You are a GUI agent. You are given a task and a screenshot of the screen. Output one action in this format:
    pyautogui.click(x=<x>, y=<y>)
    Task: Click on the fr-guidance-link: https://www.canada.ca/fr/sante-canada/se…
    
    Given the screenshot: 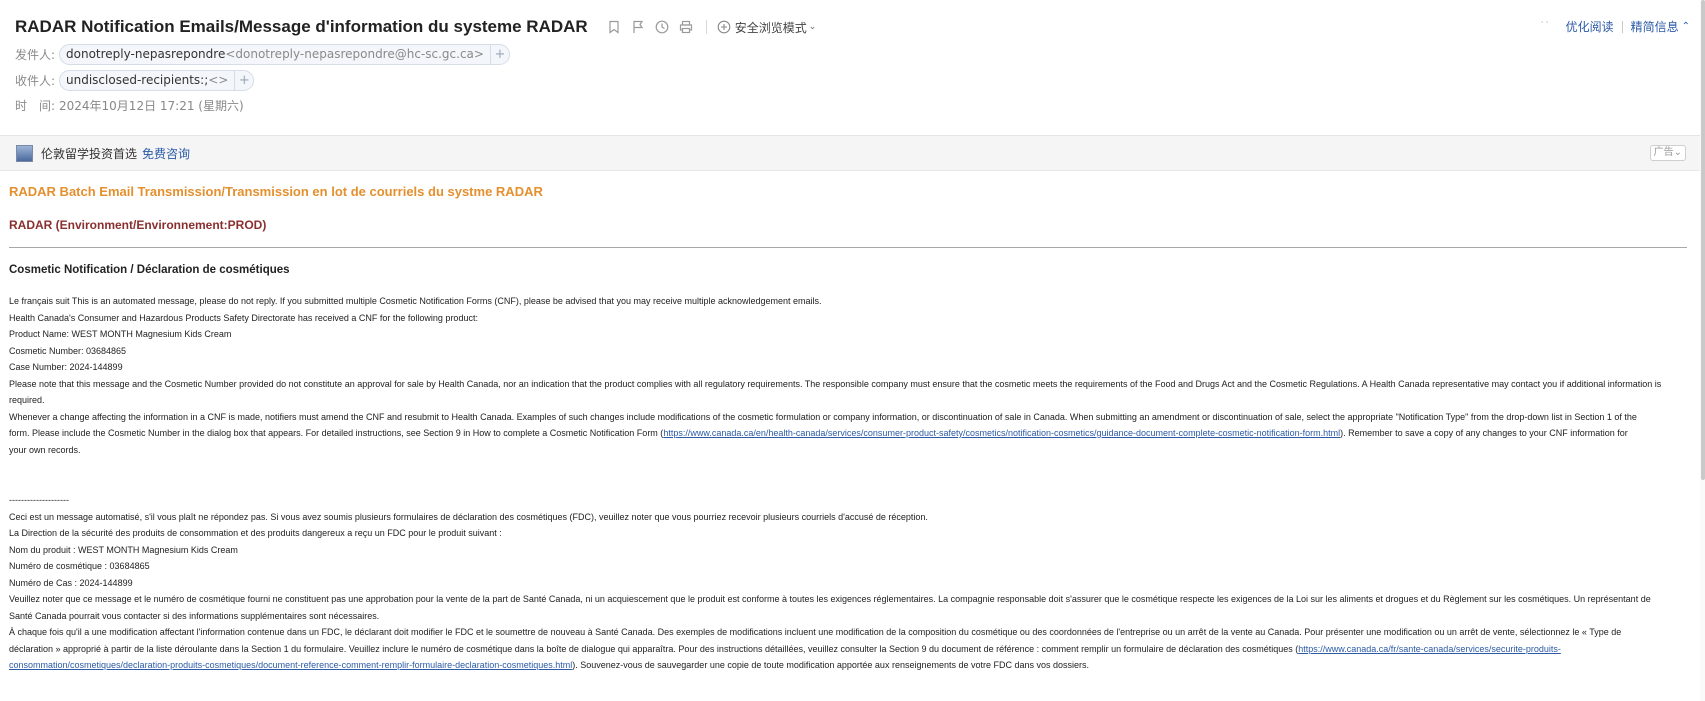 What is the action you would take?
    pyautogui.click(x=1429, y=649)
    